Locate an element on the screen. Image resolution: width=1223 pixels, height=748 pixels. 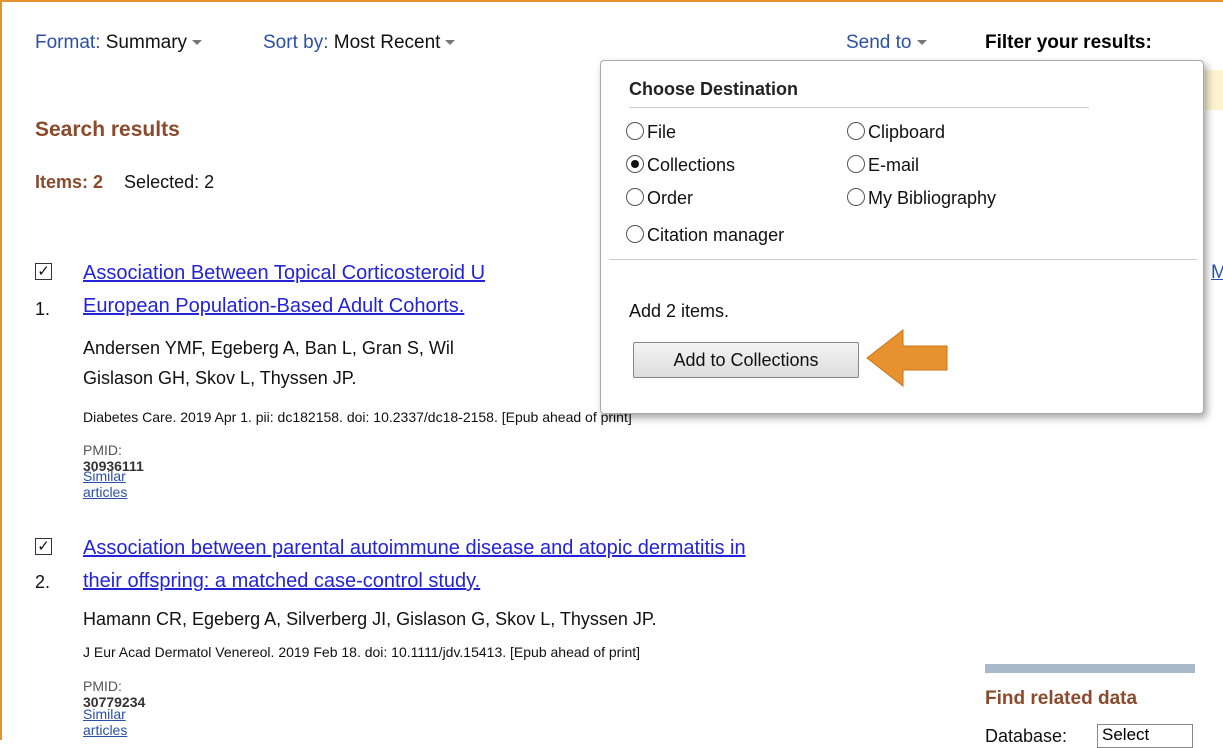
items-summary: Items: 2 Selected: 2 is located at coordinates (124, 182).